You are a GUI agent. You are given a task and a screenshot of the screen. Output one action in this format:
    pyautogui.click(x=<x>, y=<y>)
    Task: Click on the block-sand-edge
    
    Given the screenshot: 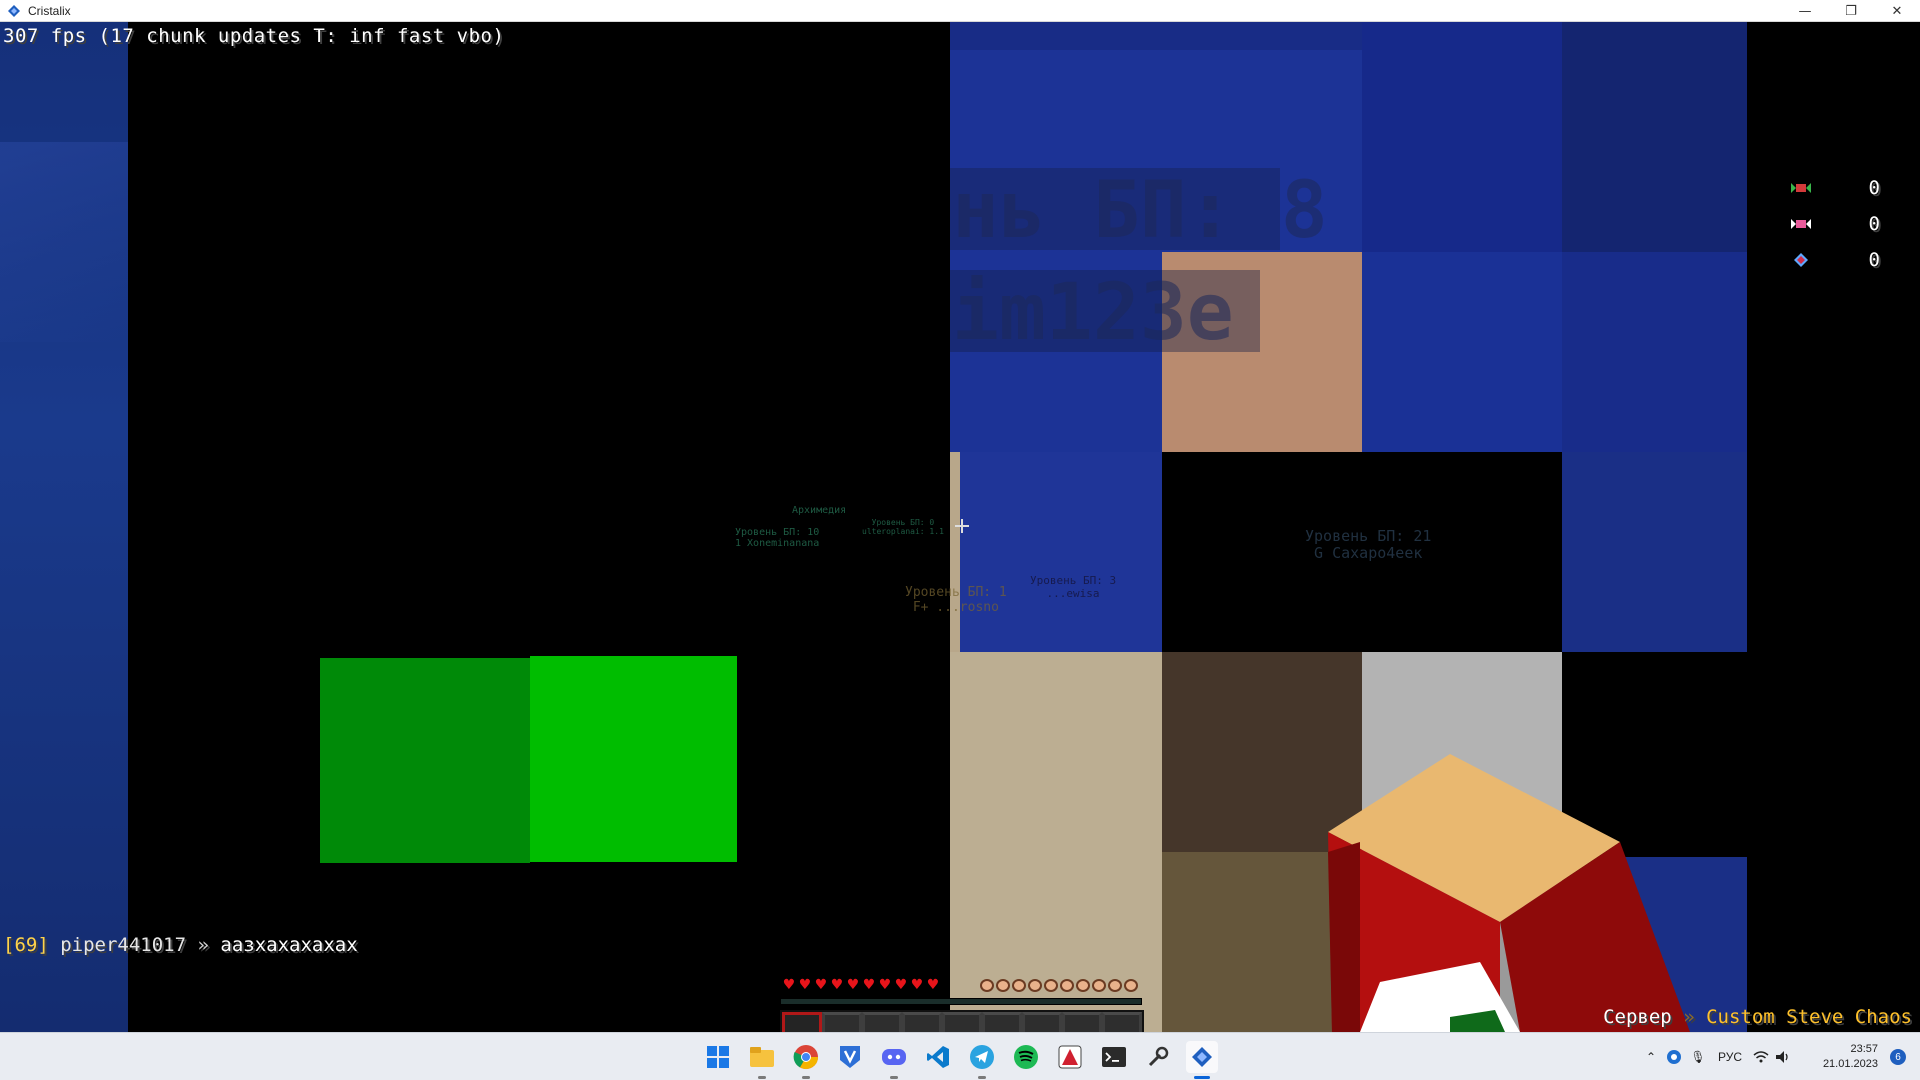 What is the action you would take?
    pyautogui.click(x=955, y=552)
    